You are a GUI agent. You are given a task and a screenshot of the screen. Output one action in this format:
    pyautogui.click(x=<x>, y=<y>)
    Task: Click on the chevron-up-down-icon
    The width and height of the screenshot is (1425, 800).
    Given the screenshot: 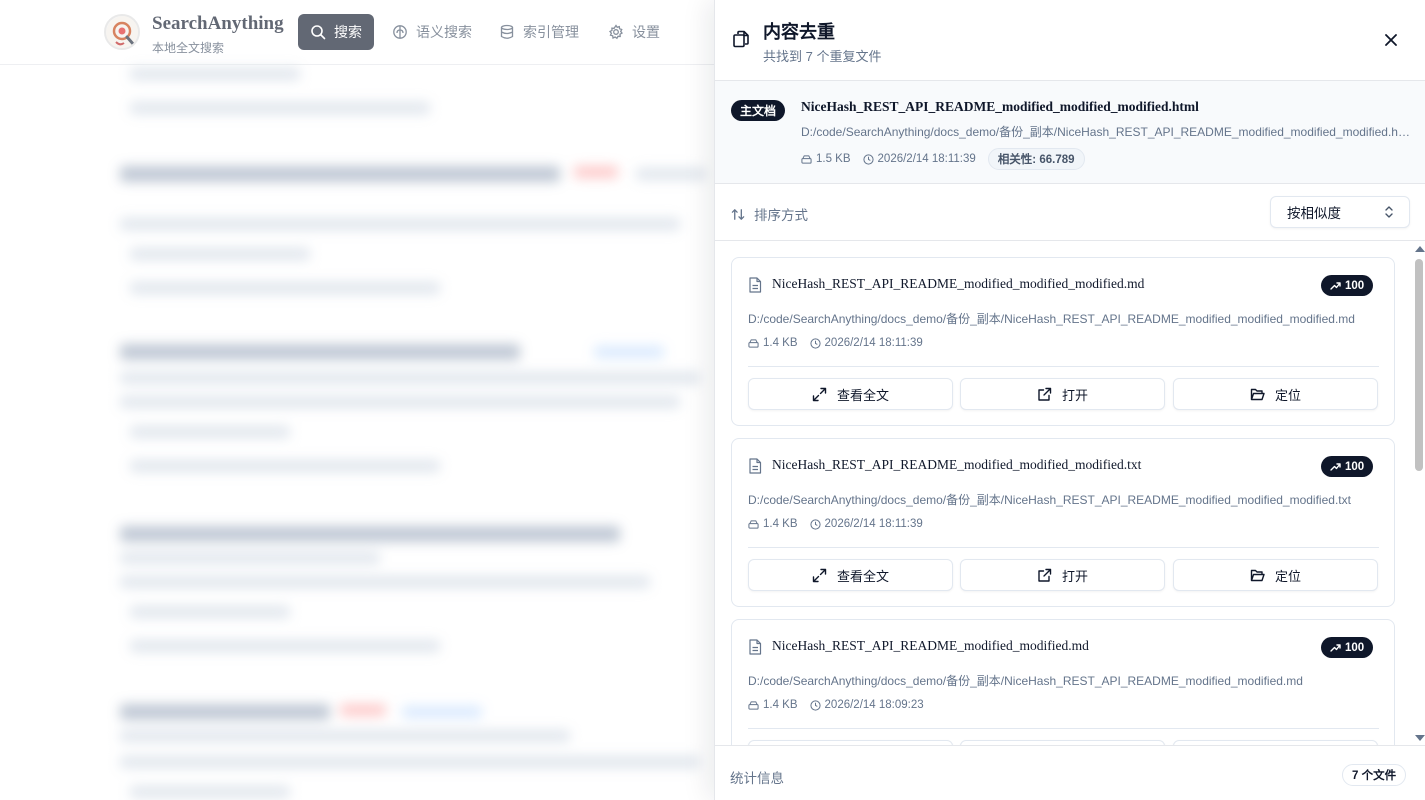 What is the action you would take?
    pyautogui.click(x=1389, y=212)
    